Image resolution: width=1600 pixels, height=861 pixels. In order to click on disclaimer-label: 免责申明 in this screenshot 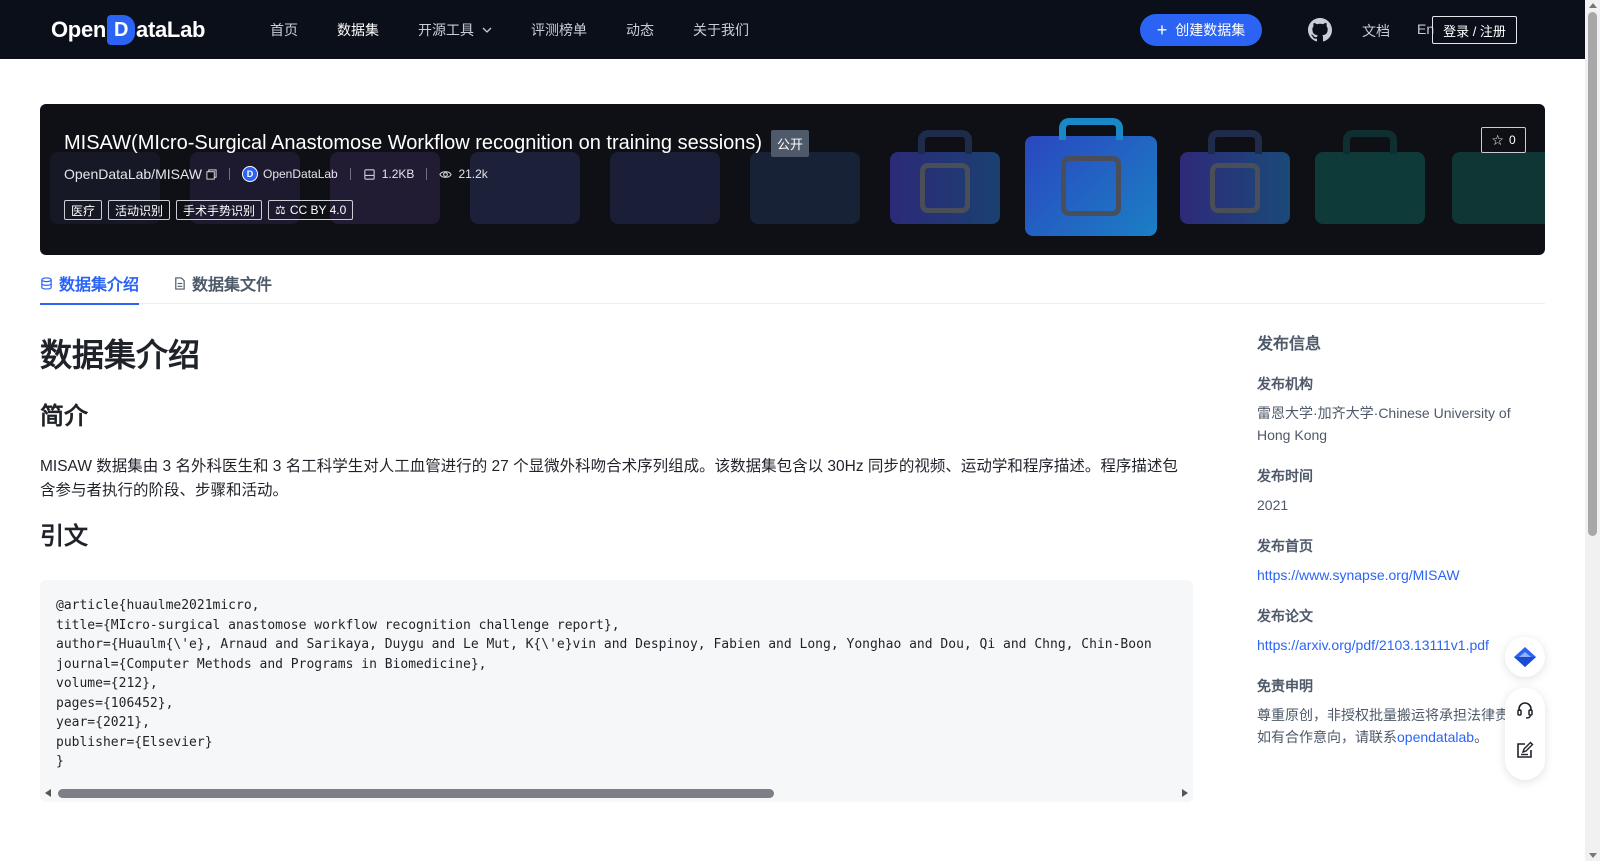, I will do `click(1285, 686)`.